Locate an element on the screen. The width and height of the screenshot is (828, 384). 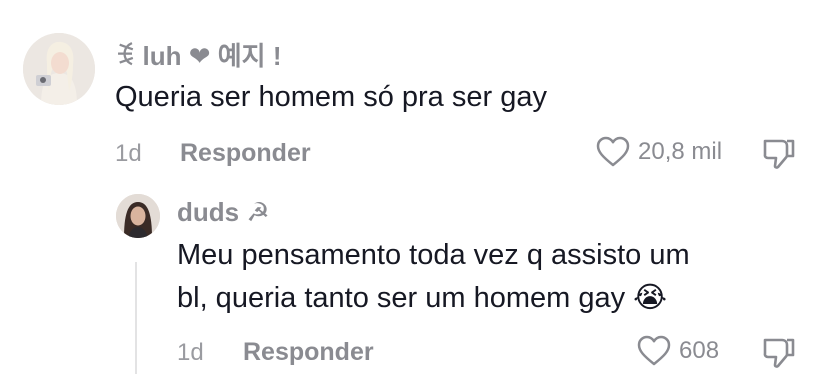
comment-timestamp: 1d is located at coordinates (128, 153).